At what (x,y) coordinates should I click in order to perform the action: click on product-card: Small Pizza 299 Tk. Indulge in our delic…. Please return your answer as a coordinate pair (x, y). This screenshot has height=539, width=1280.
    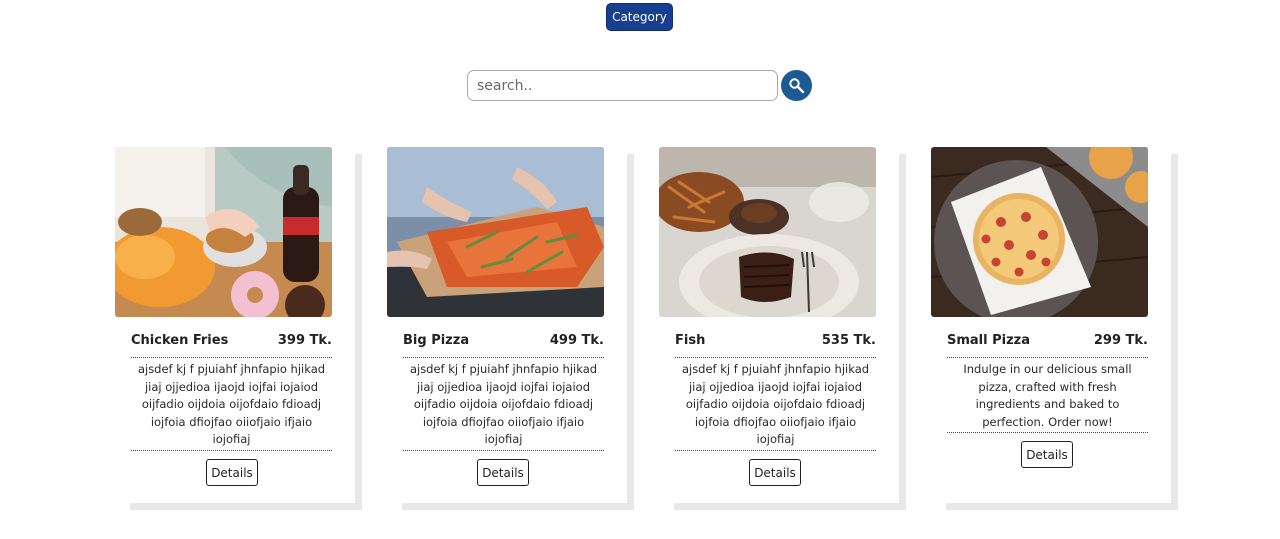
    Looking at the image, I should click on (1051, 325).